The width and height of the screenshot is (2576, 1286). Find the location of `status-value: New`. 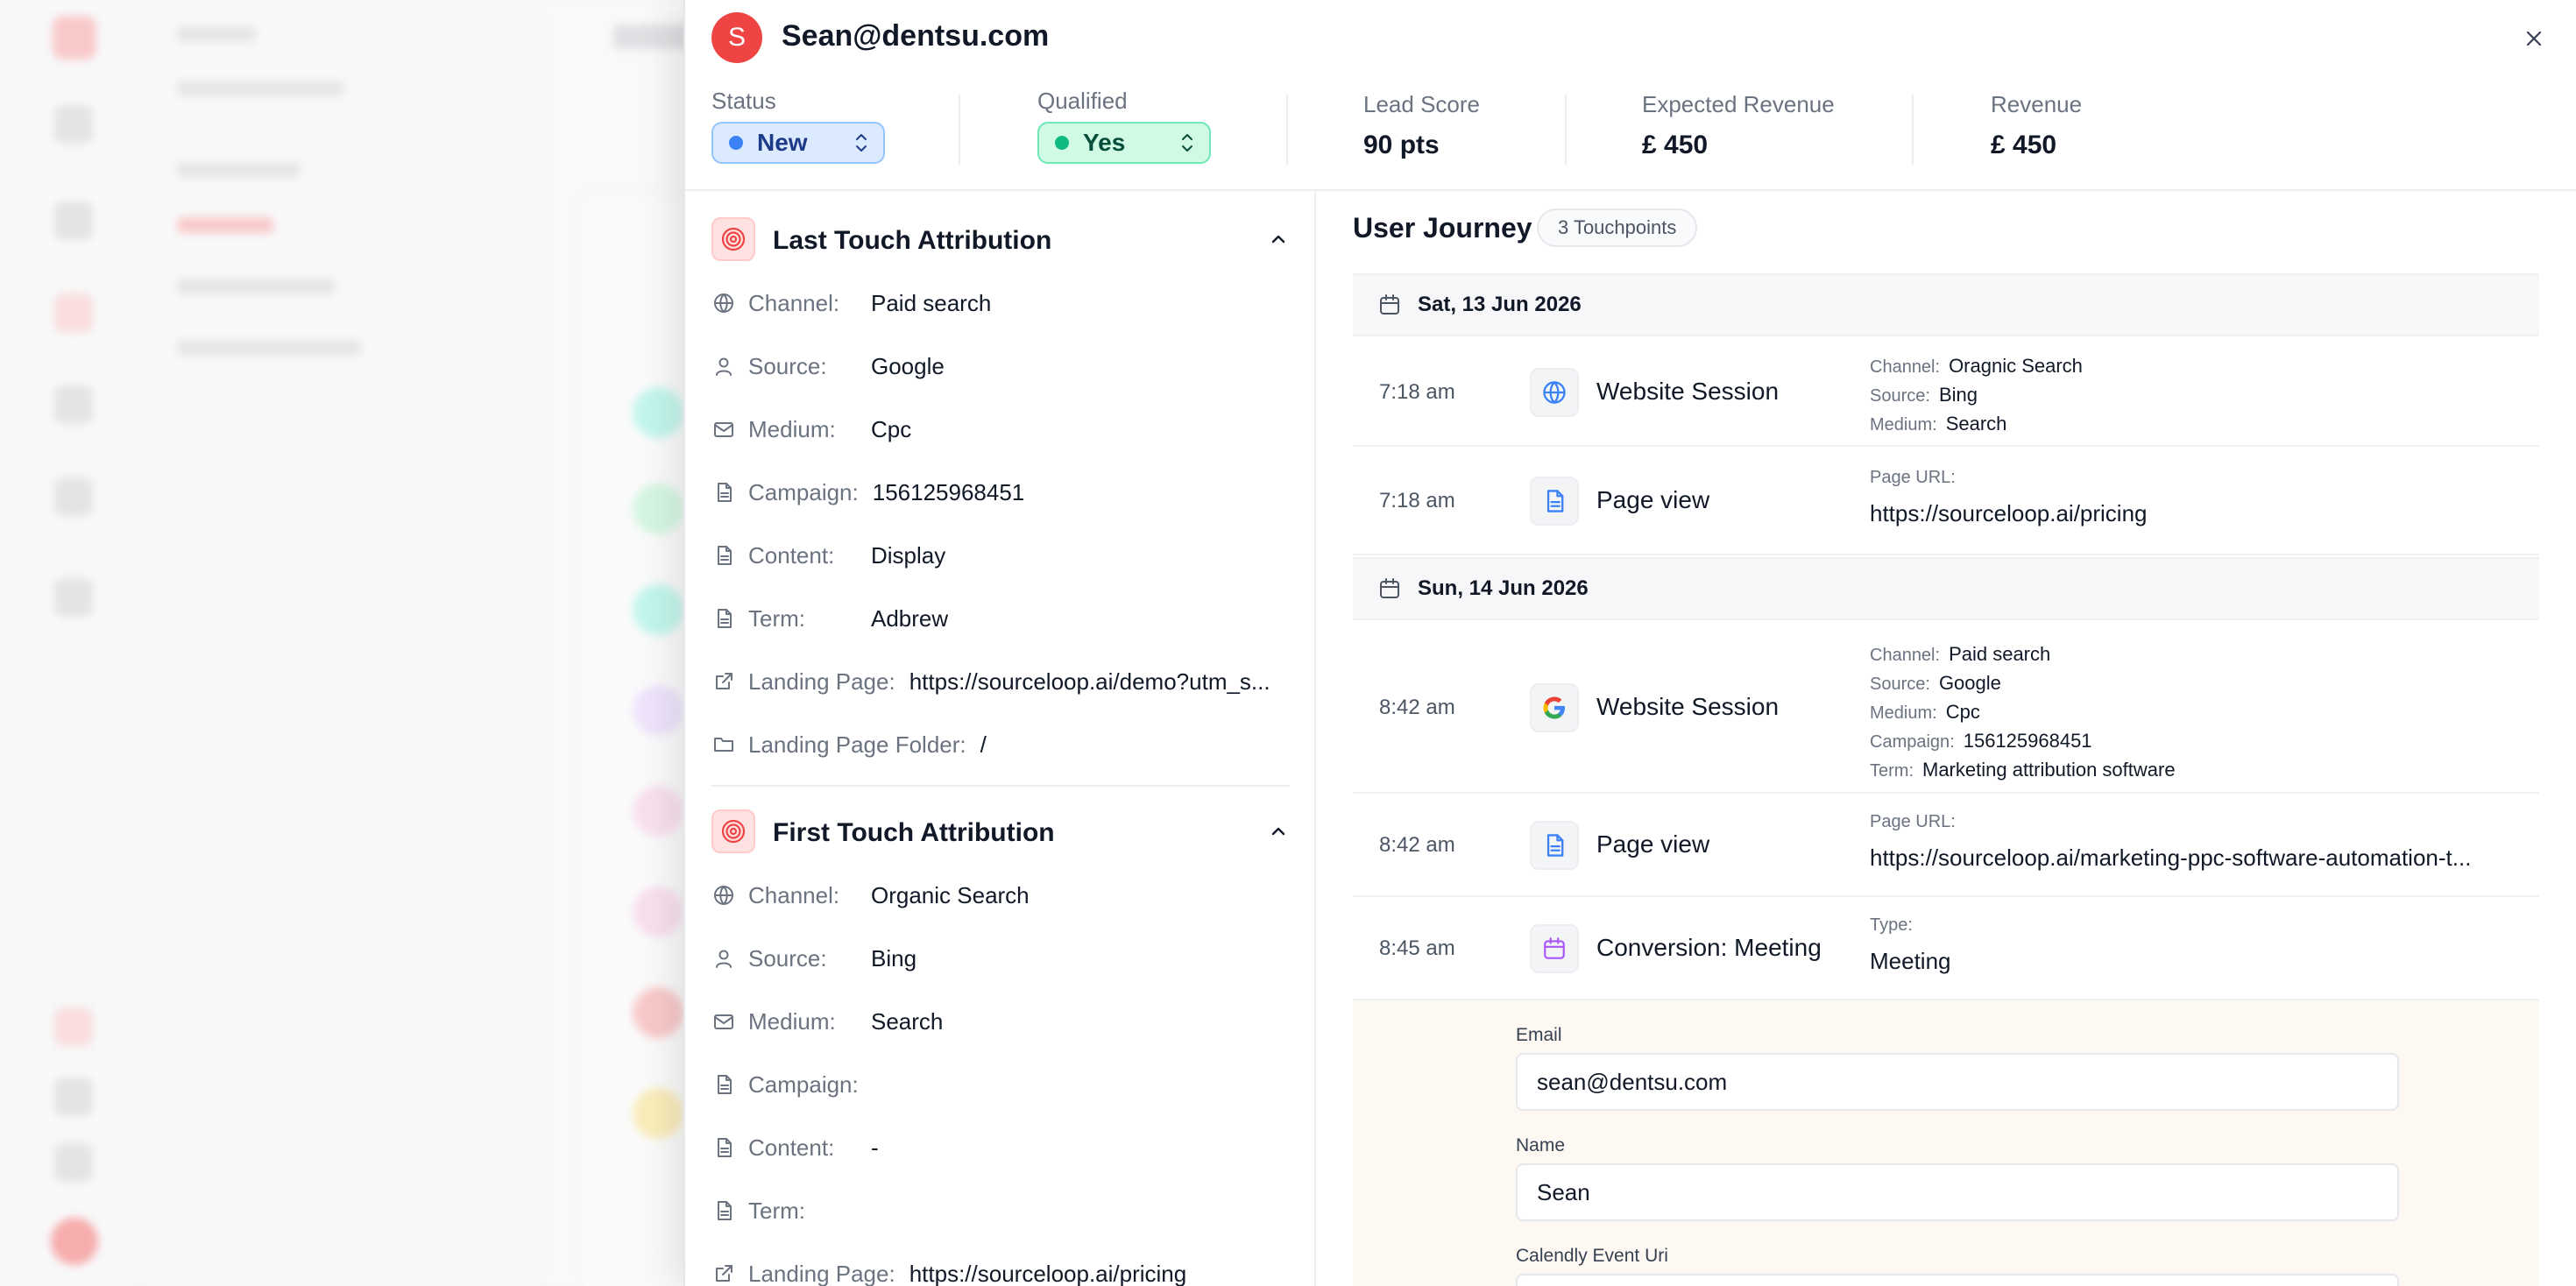

status-value: New is located at coordinates (782, 142).